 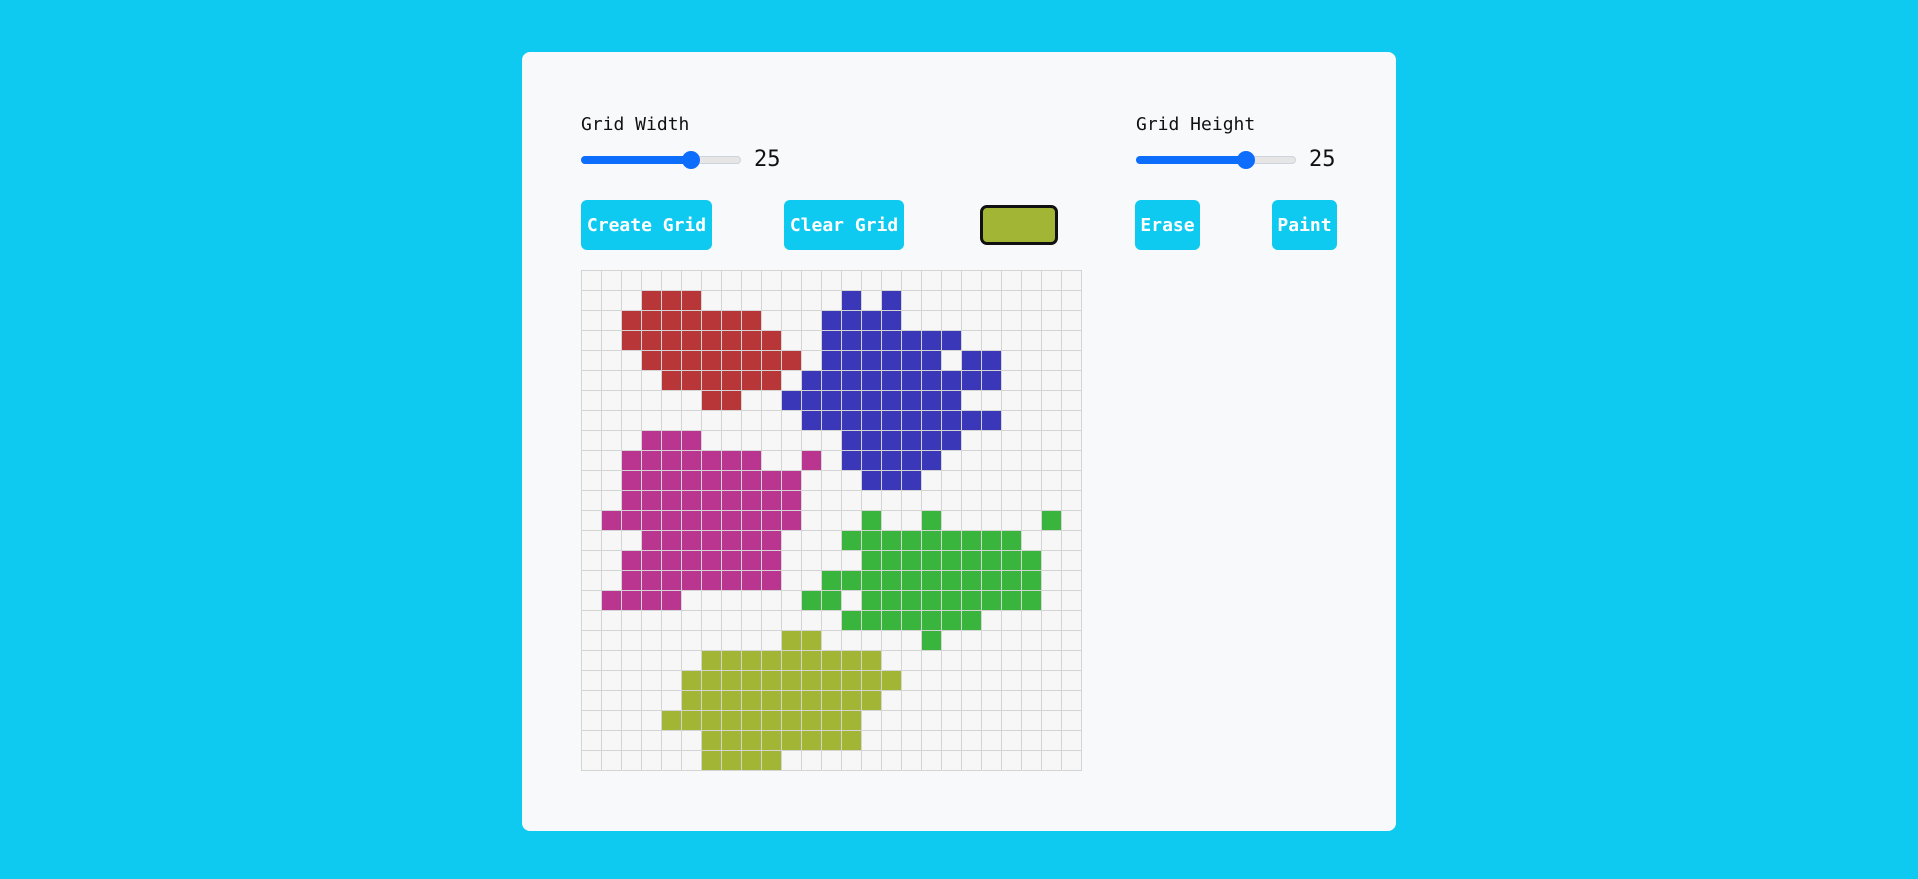 What do you see at coordinates (691, 160) in the screenshot?
I see `slider-thumb` at bounding box center [691, 160].